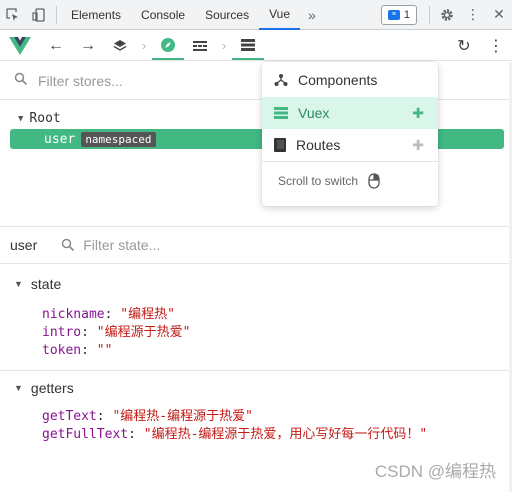  I want to click on menu-item-vuex: Vuex ✚, so click(350, 113).